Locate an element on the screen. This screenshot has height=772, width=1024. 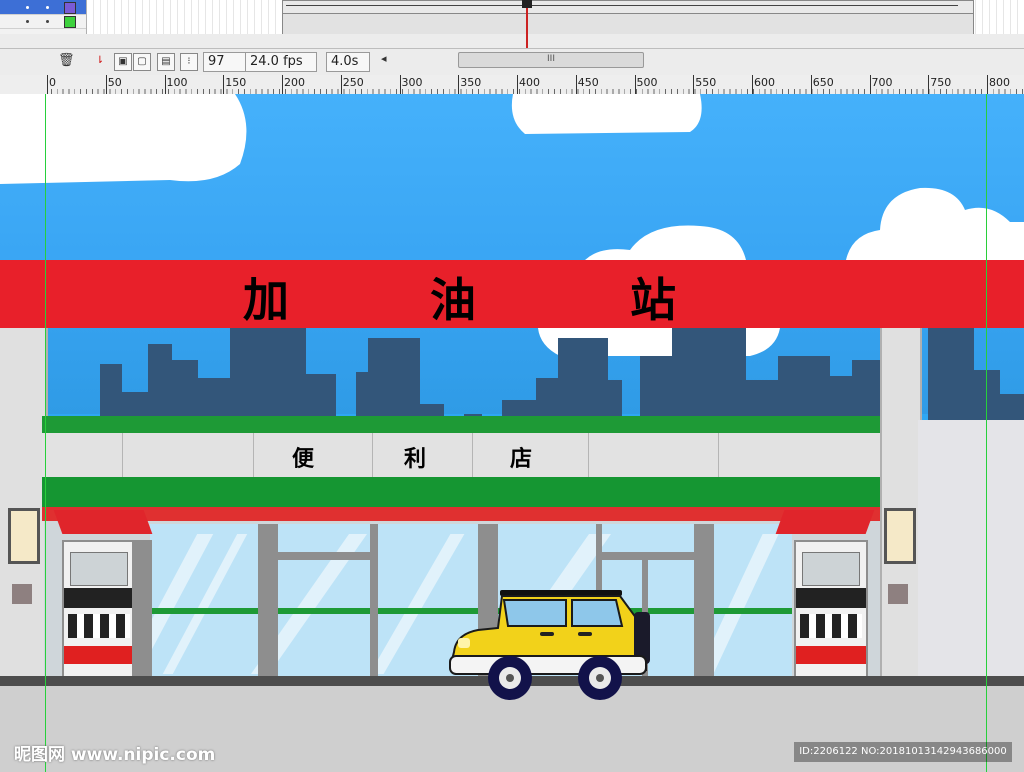
left-pump-hood is located at coordinates (103, 522).